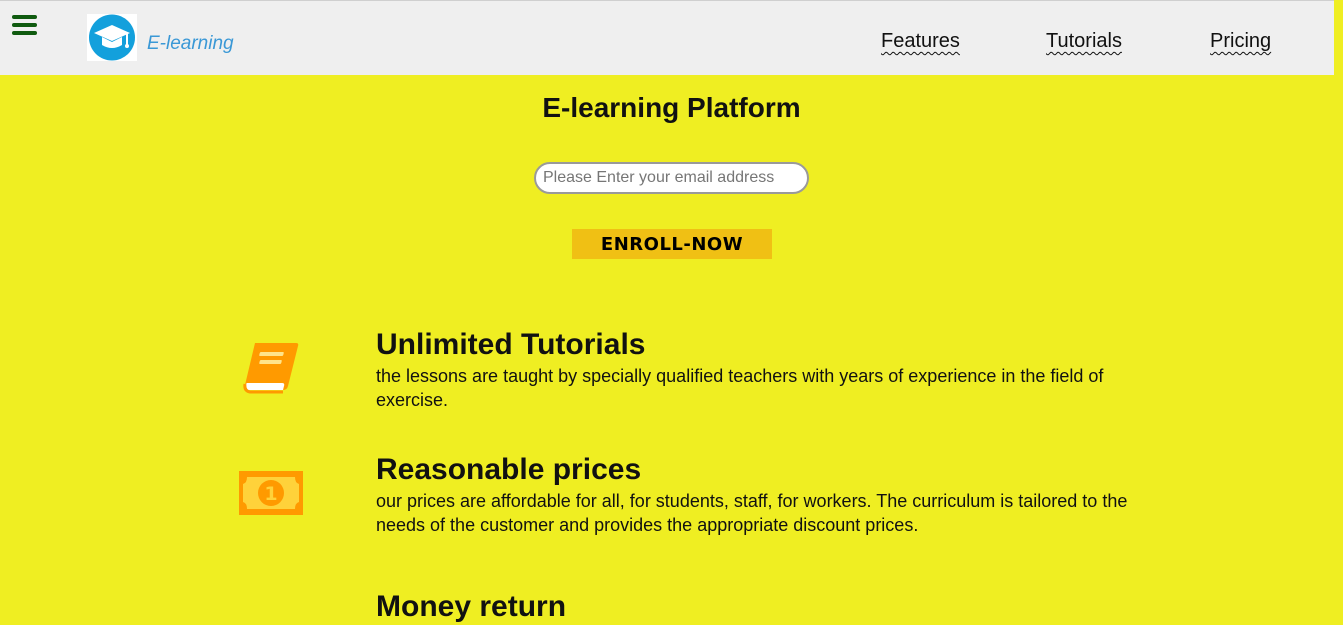 The height and width of the screenshot is (625, 1343). Describe the element at coordinates (271, 367) in the screenshot. I see `book-icon` at that location.